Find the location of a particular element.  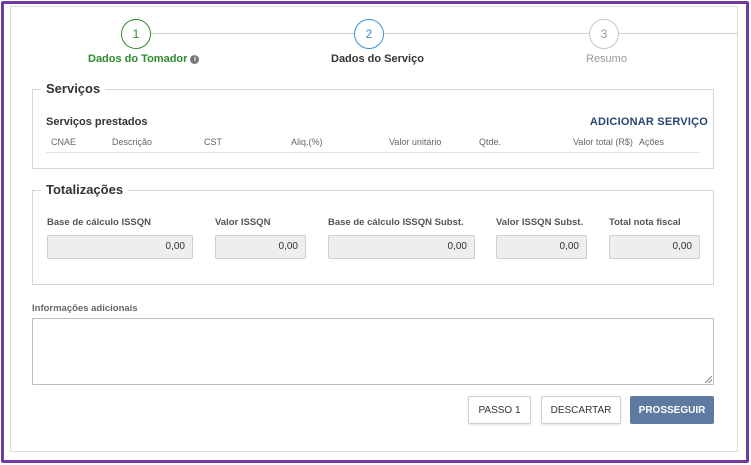

column-header-qtde: Qtde. is located at coordinates (490, 142).